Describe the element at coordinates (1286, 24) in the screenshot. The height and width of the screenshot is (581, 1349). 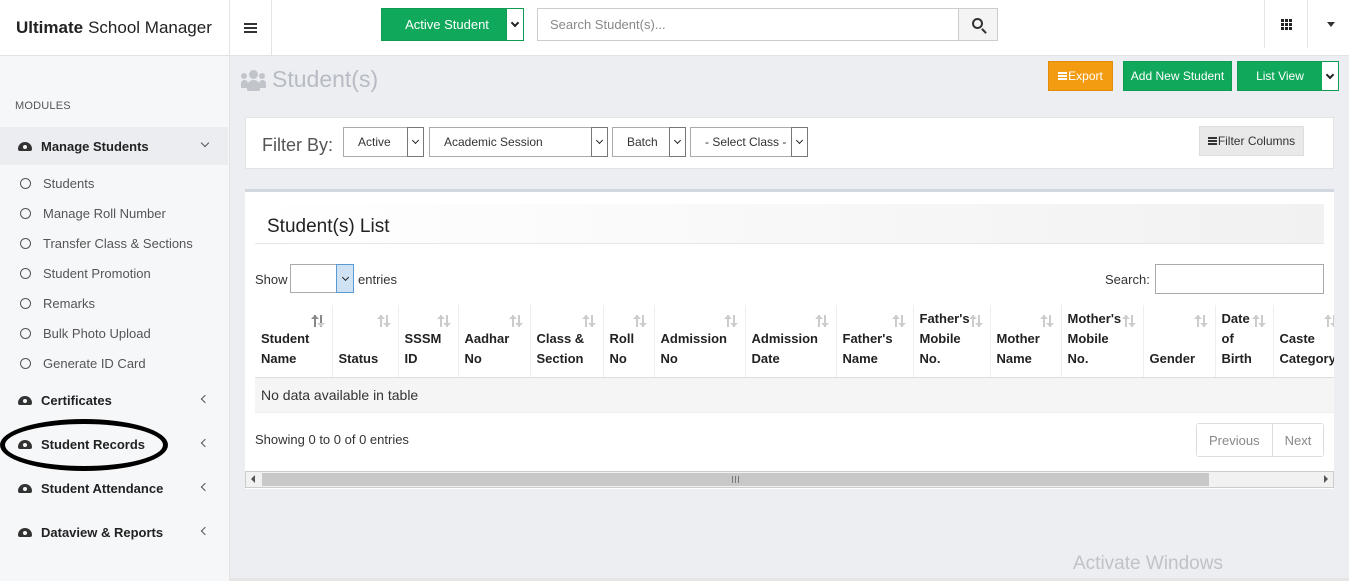
I see `apps-button` at that location.